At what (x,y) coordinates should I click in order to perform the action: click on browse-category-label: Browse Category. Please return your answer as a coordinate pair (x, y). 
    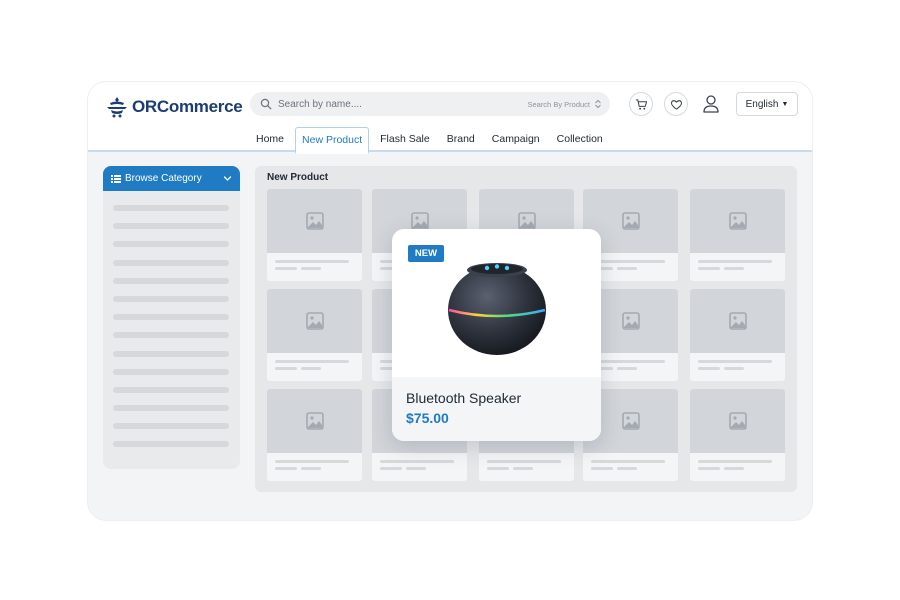
    Looking at the image, I should click on (163, 178).